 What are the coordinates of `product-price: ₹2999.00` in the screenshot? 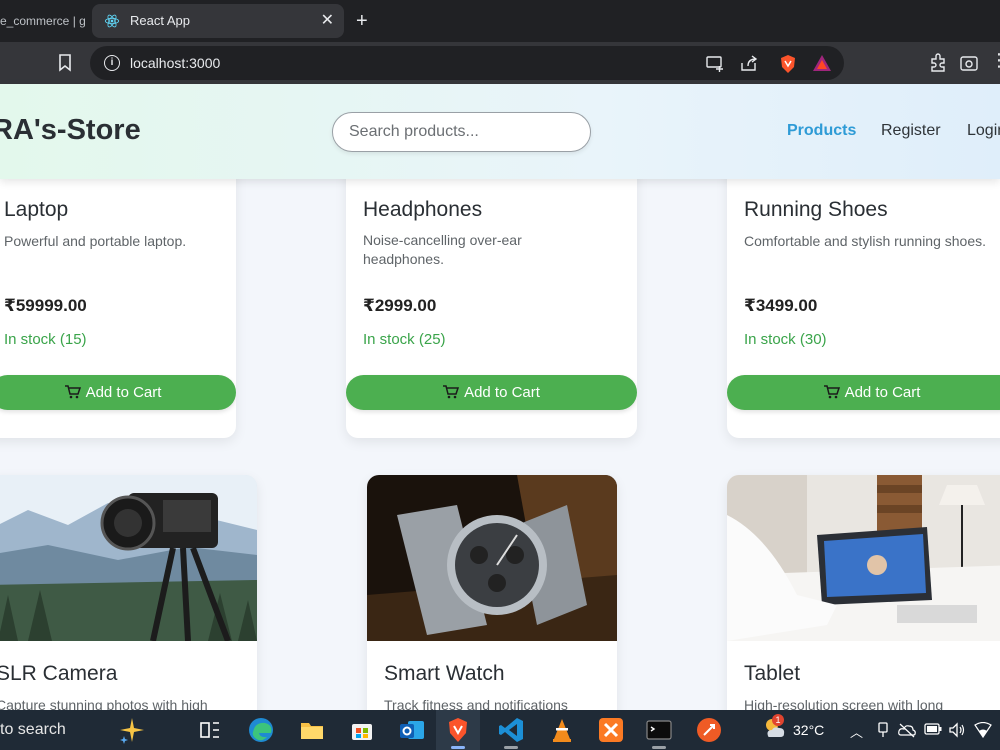 It's located at (400, 305).